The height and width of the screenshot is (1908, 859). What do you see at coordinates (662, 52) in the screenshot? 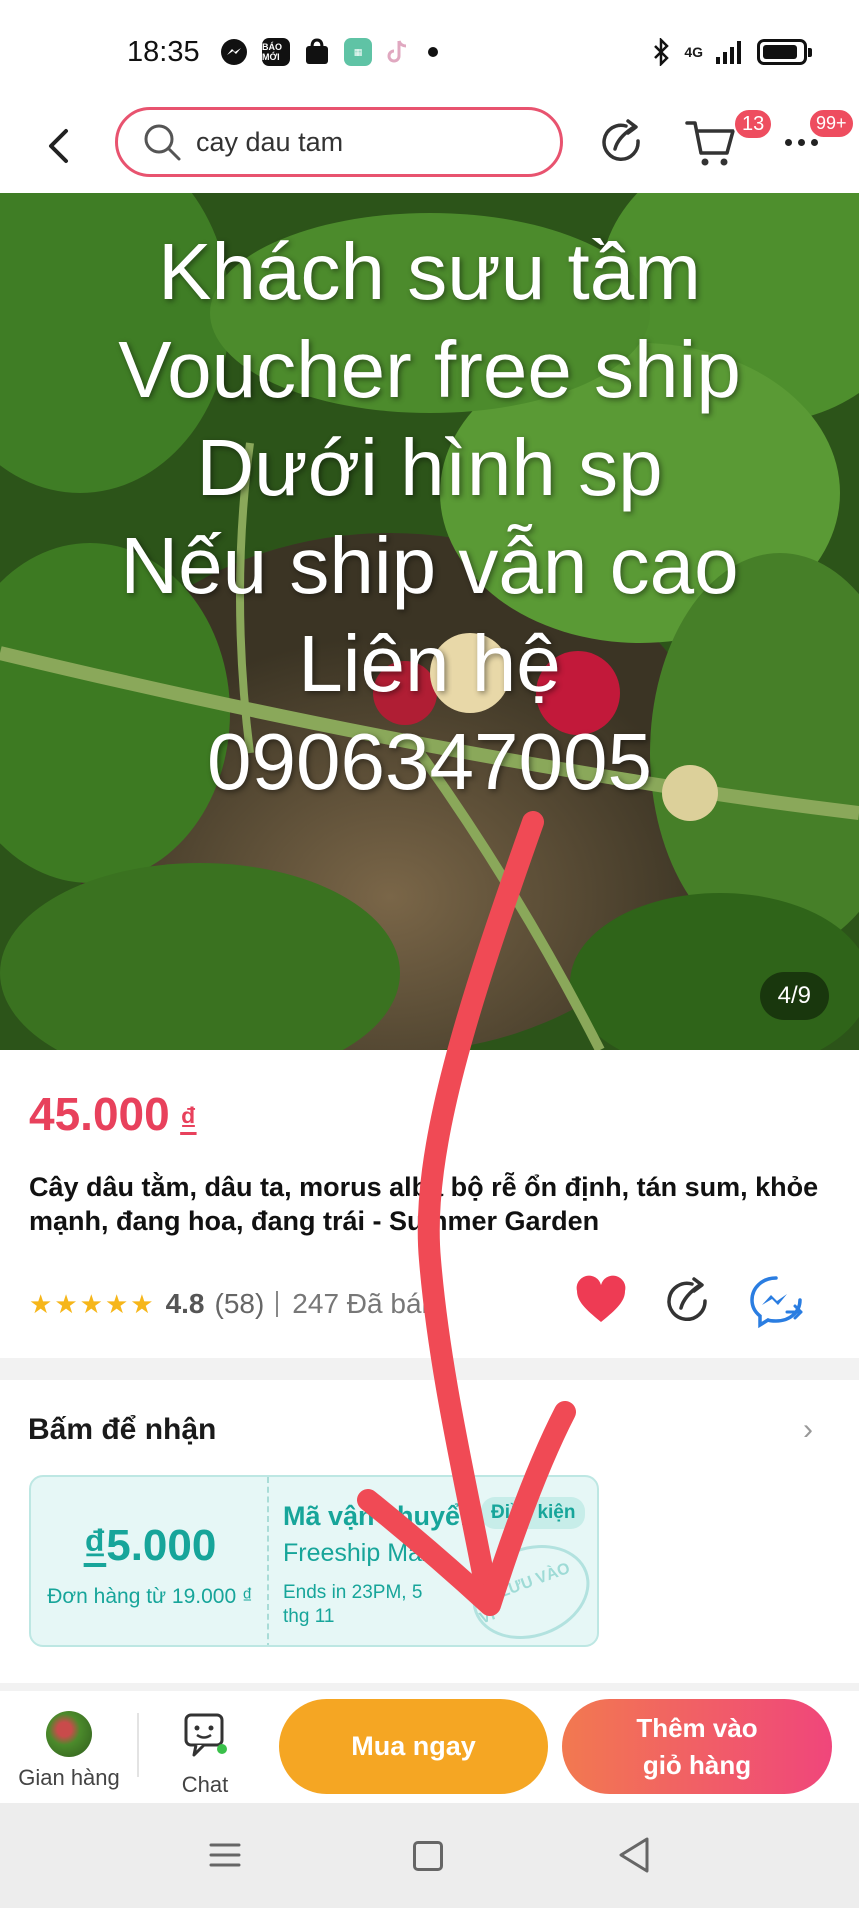
I see `bluetooth-icon` at bounding box center [662, 52].